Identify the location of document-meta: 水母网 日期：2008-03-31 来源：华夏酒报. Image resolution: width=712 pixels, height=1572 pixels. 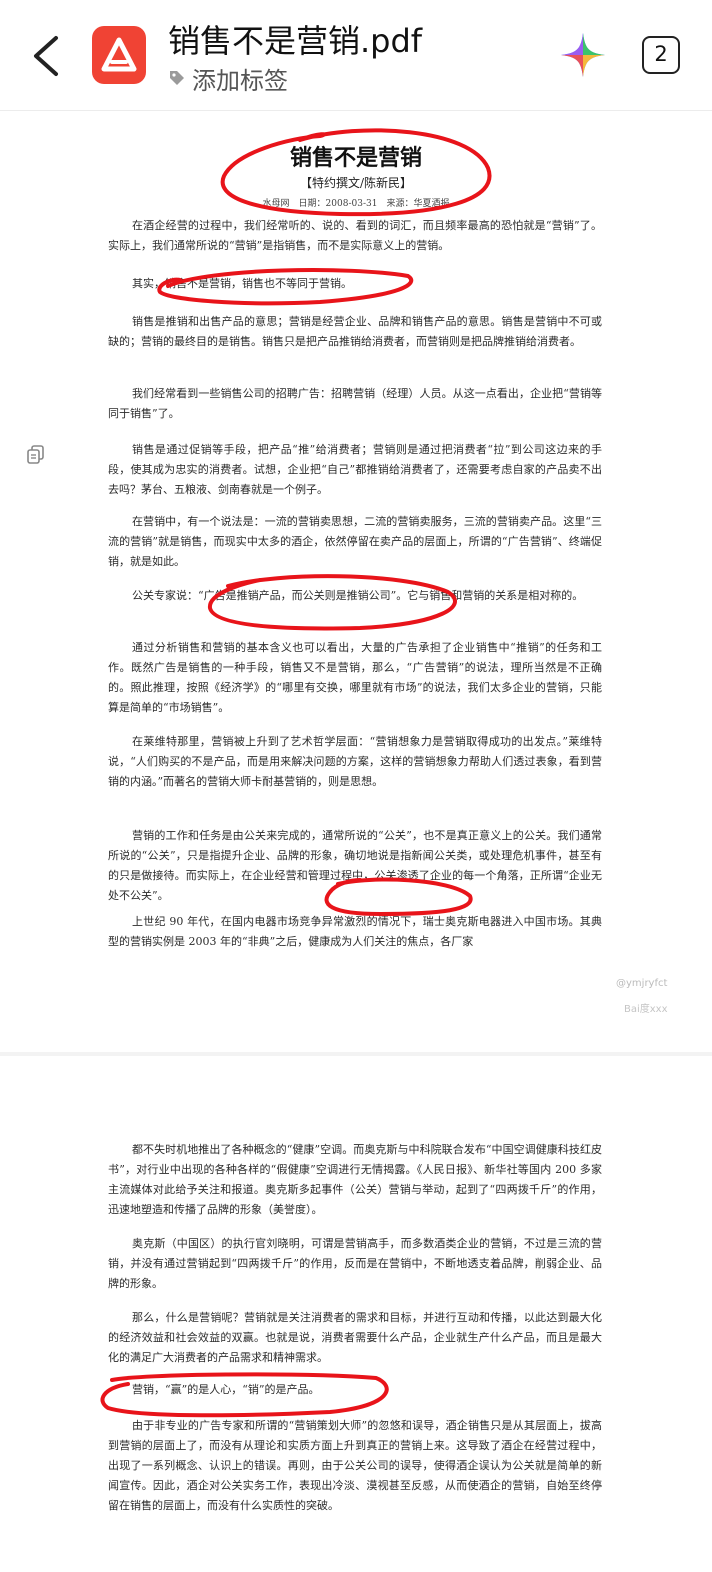
(356, 204).